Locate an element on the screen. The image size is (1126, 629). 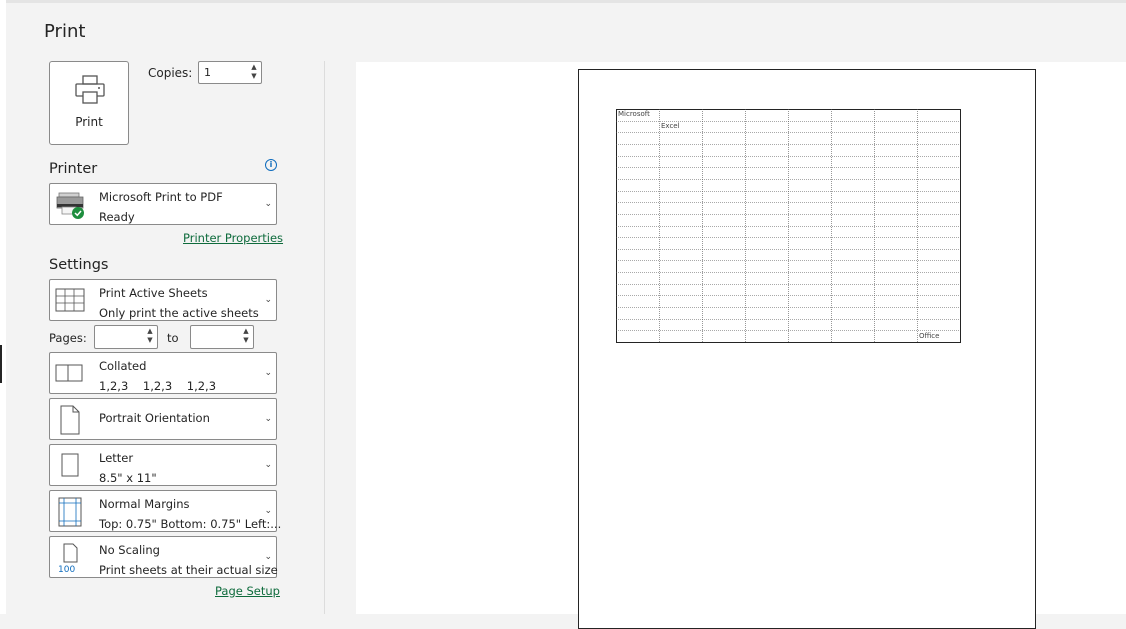
print-what-subtitle: Only print the active sheets is located at coordinates (179, 313).